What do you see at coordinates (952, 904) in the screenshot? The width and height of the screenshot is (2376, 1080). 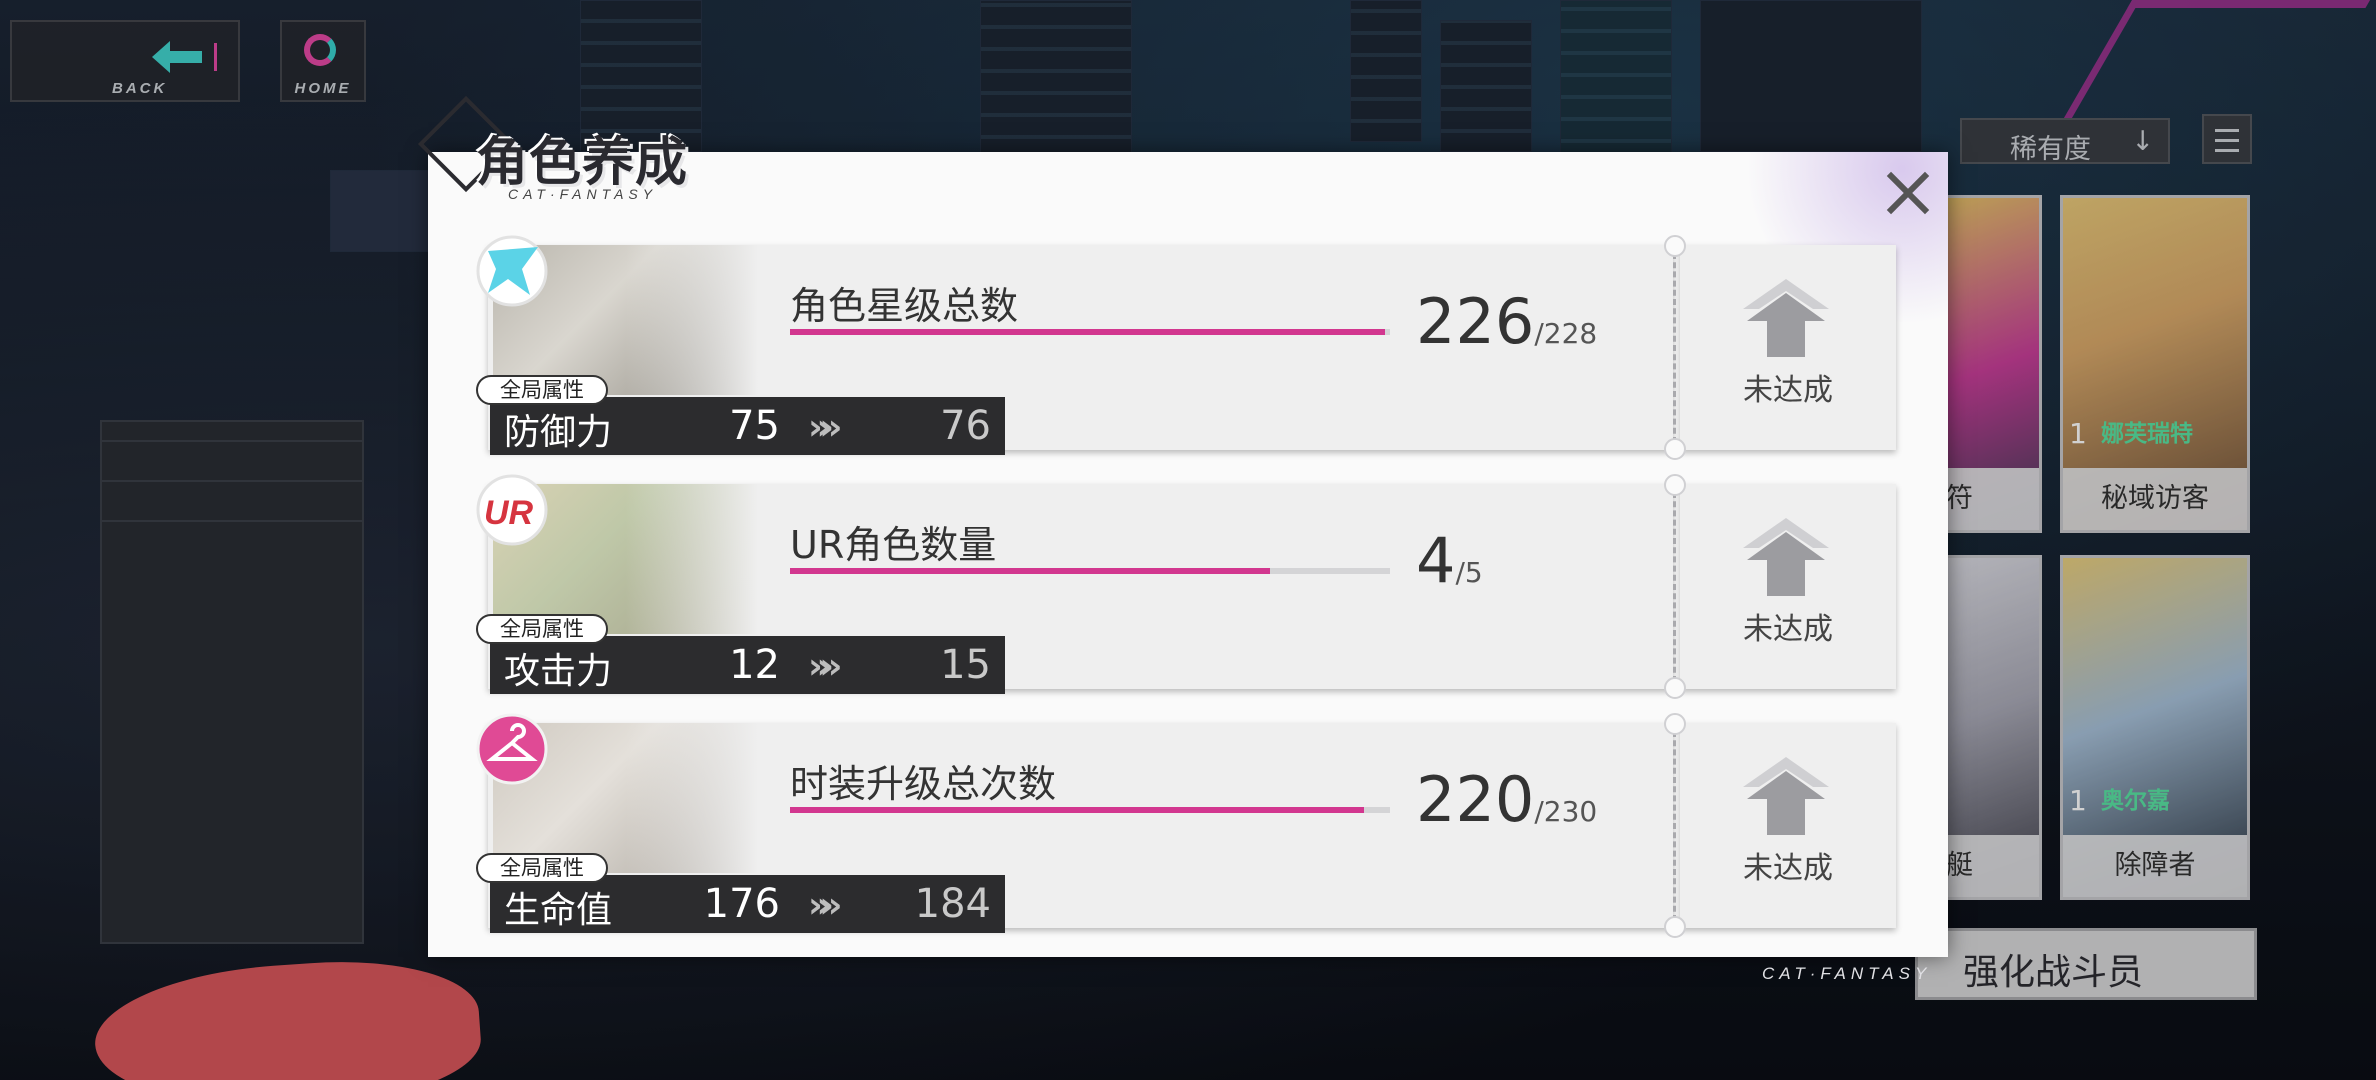 I see `stat-to: 184` at bounding box center [952, 904].